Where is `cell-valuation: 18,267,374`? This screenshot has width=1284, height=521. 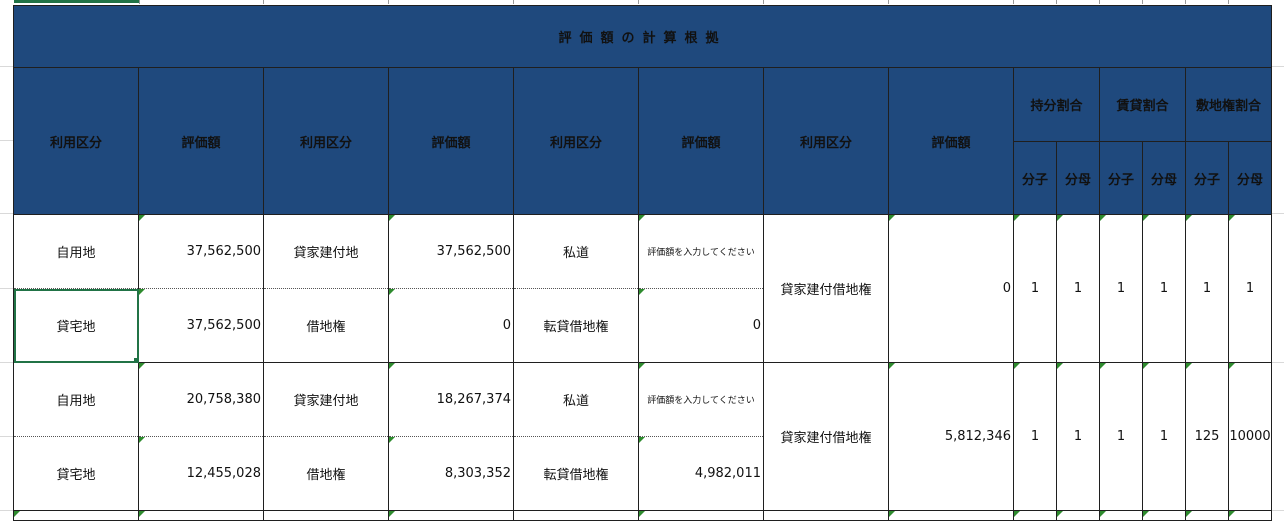
cell-valuation: 18,267,374 is located at coordinates (451, 399).